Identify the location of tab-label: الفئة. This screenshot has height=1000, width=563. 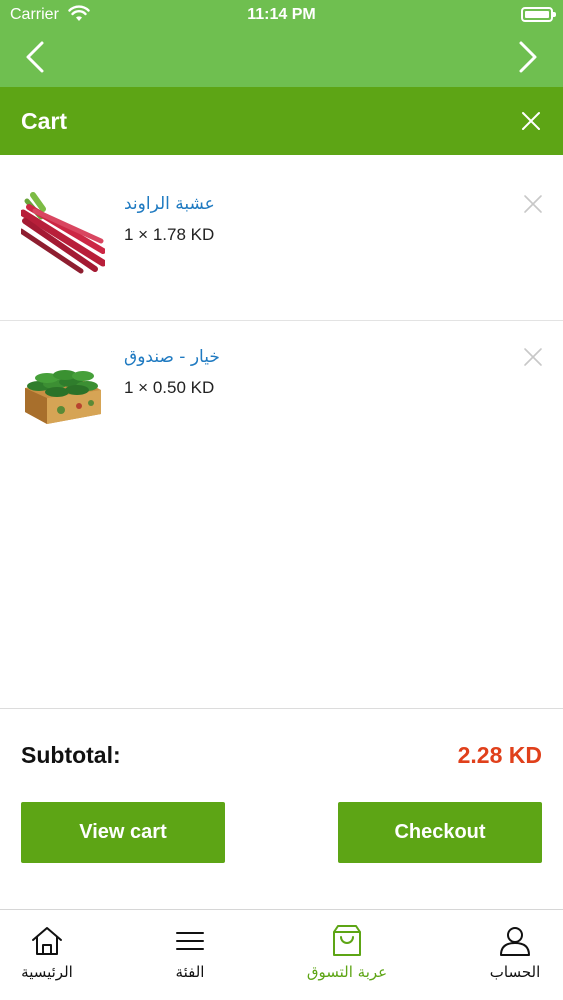
(190, 972).